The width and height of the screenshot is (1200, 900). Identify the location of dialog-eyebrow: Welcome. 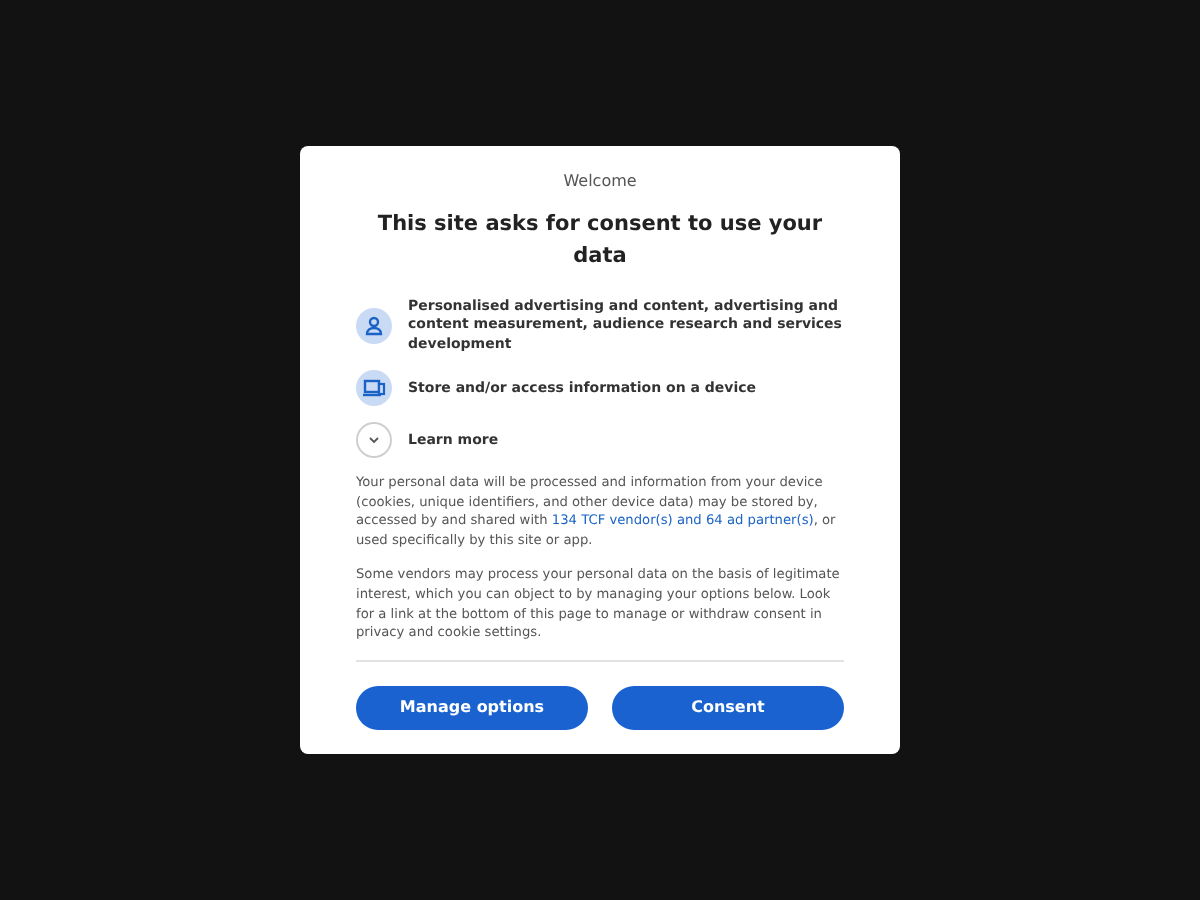
(600, 182).